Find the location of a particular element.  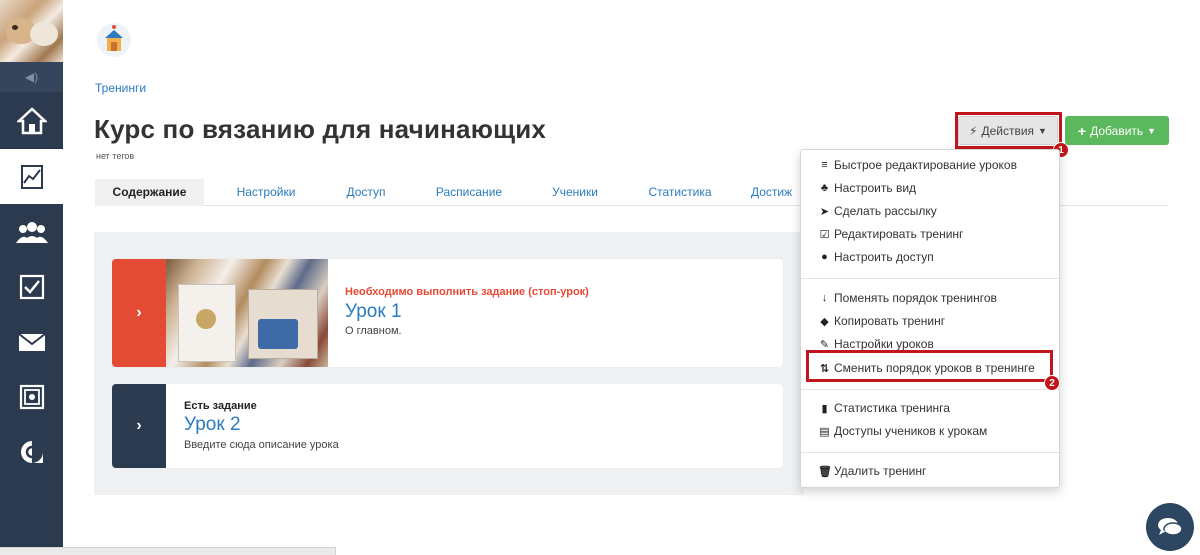

menu-access-settings: ● Настроить доступ is located at coordinates (876, 257).